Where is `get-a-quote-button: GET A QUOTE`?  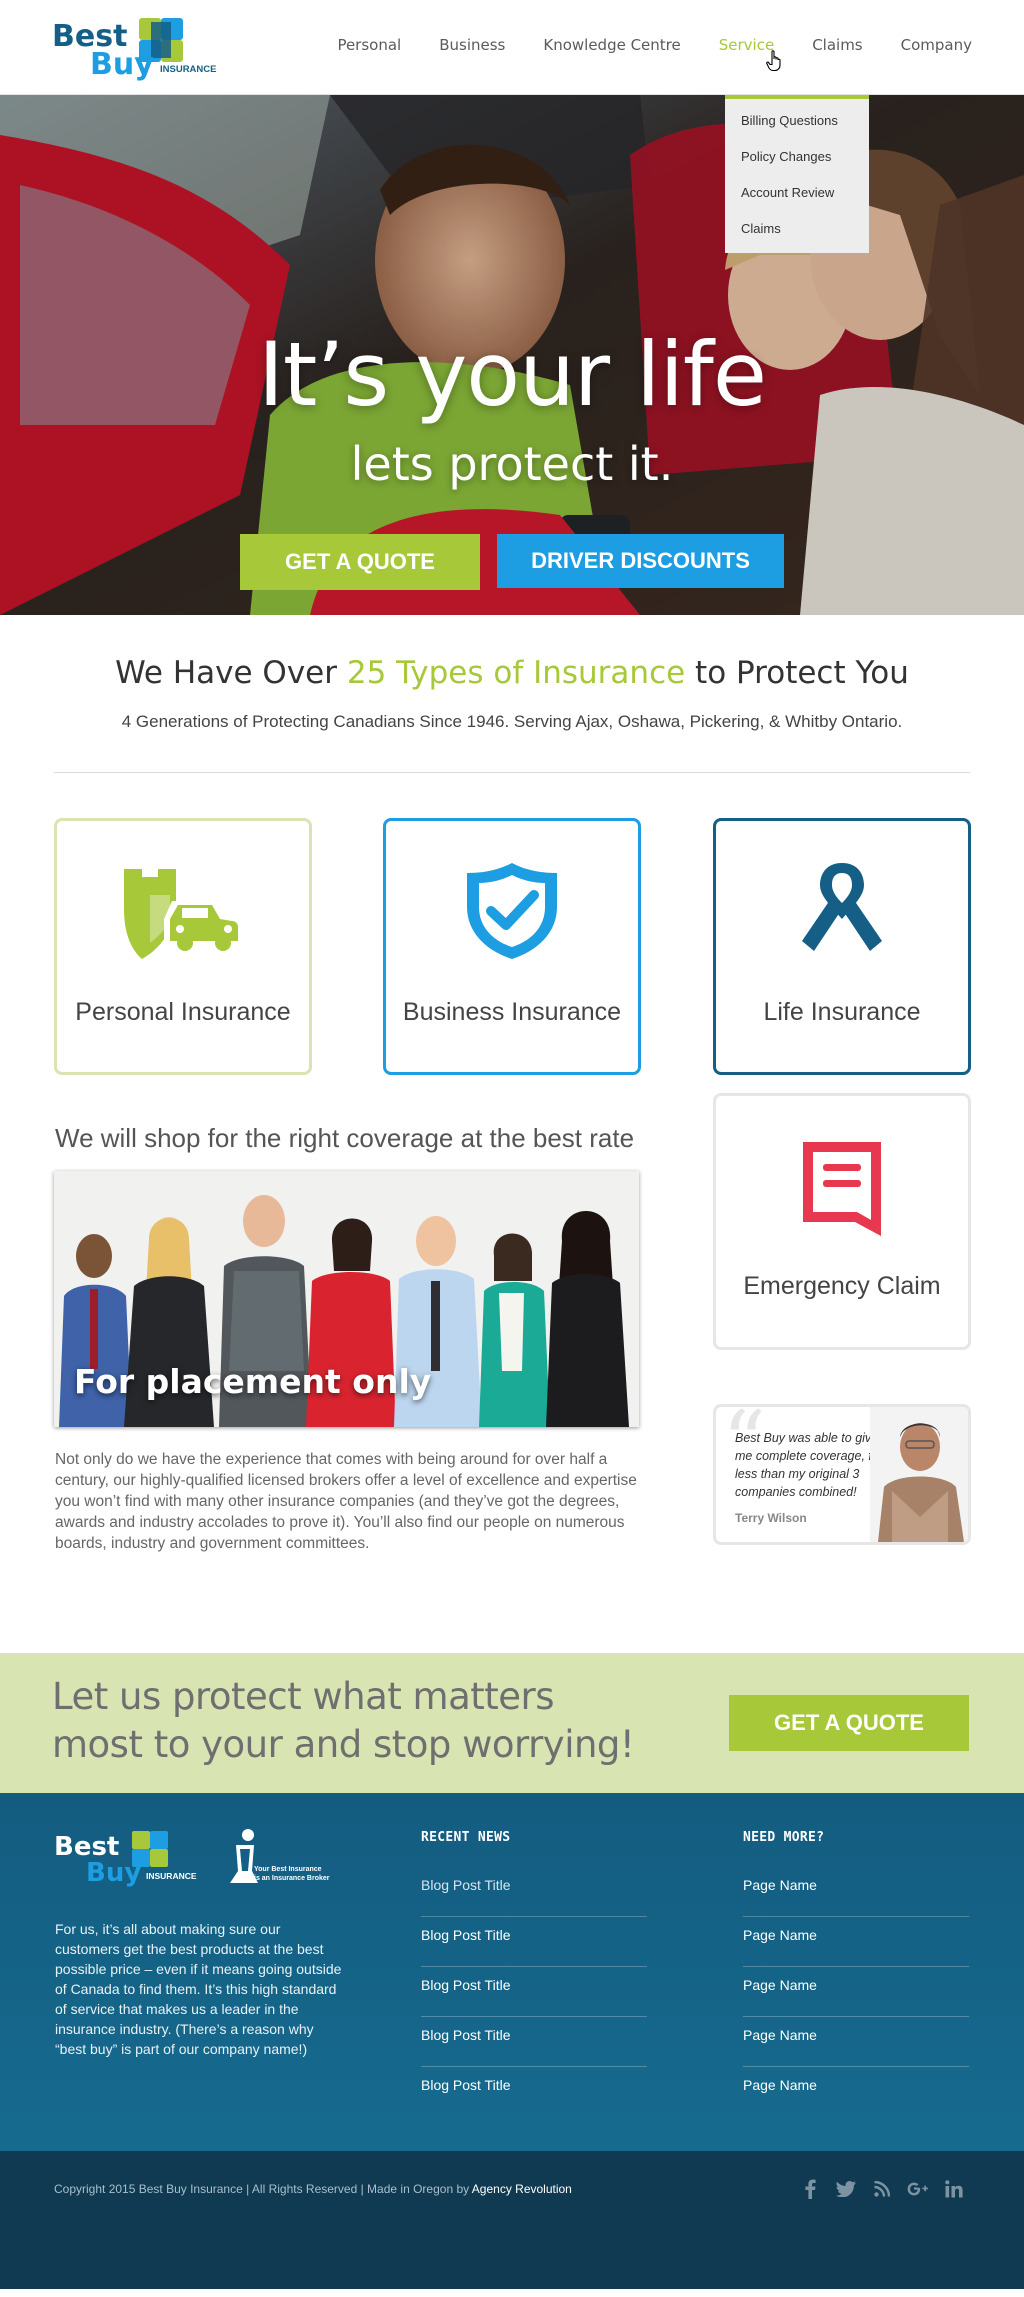
get-a-quote-button: GET A QUOTE is located at coordinates (360, 562).